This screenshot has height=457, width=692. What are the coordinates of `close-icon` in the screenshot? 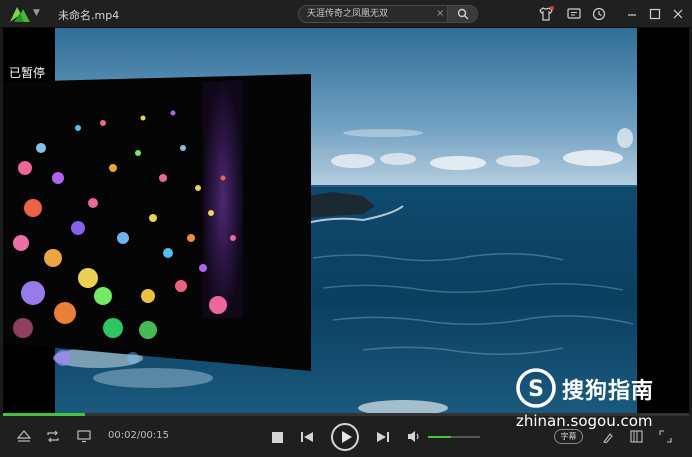 It's located at (678, 14).